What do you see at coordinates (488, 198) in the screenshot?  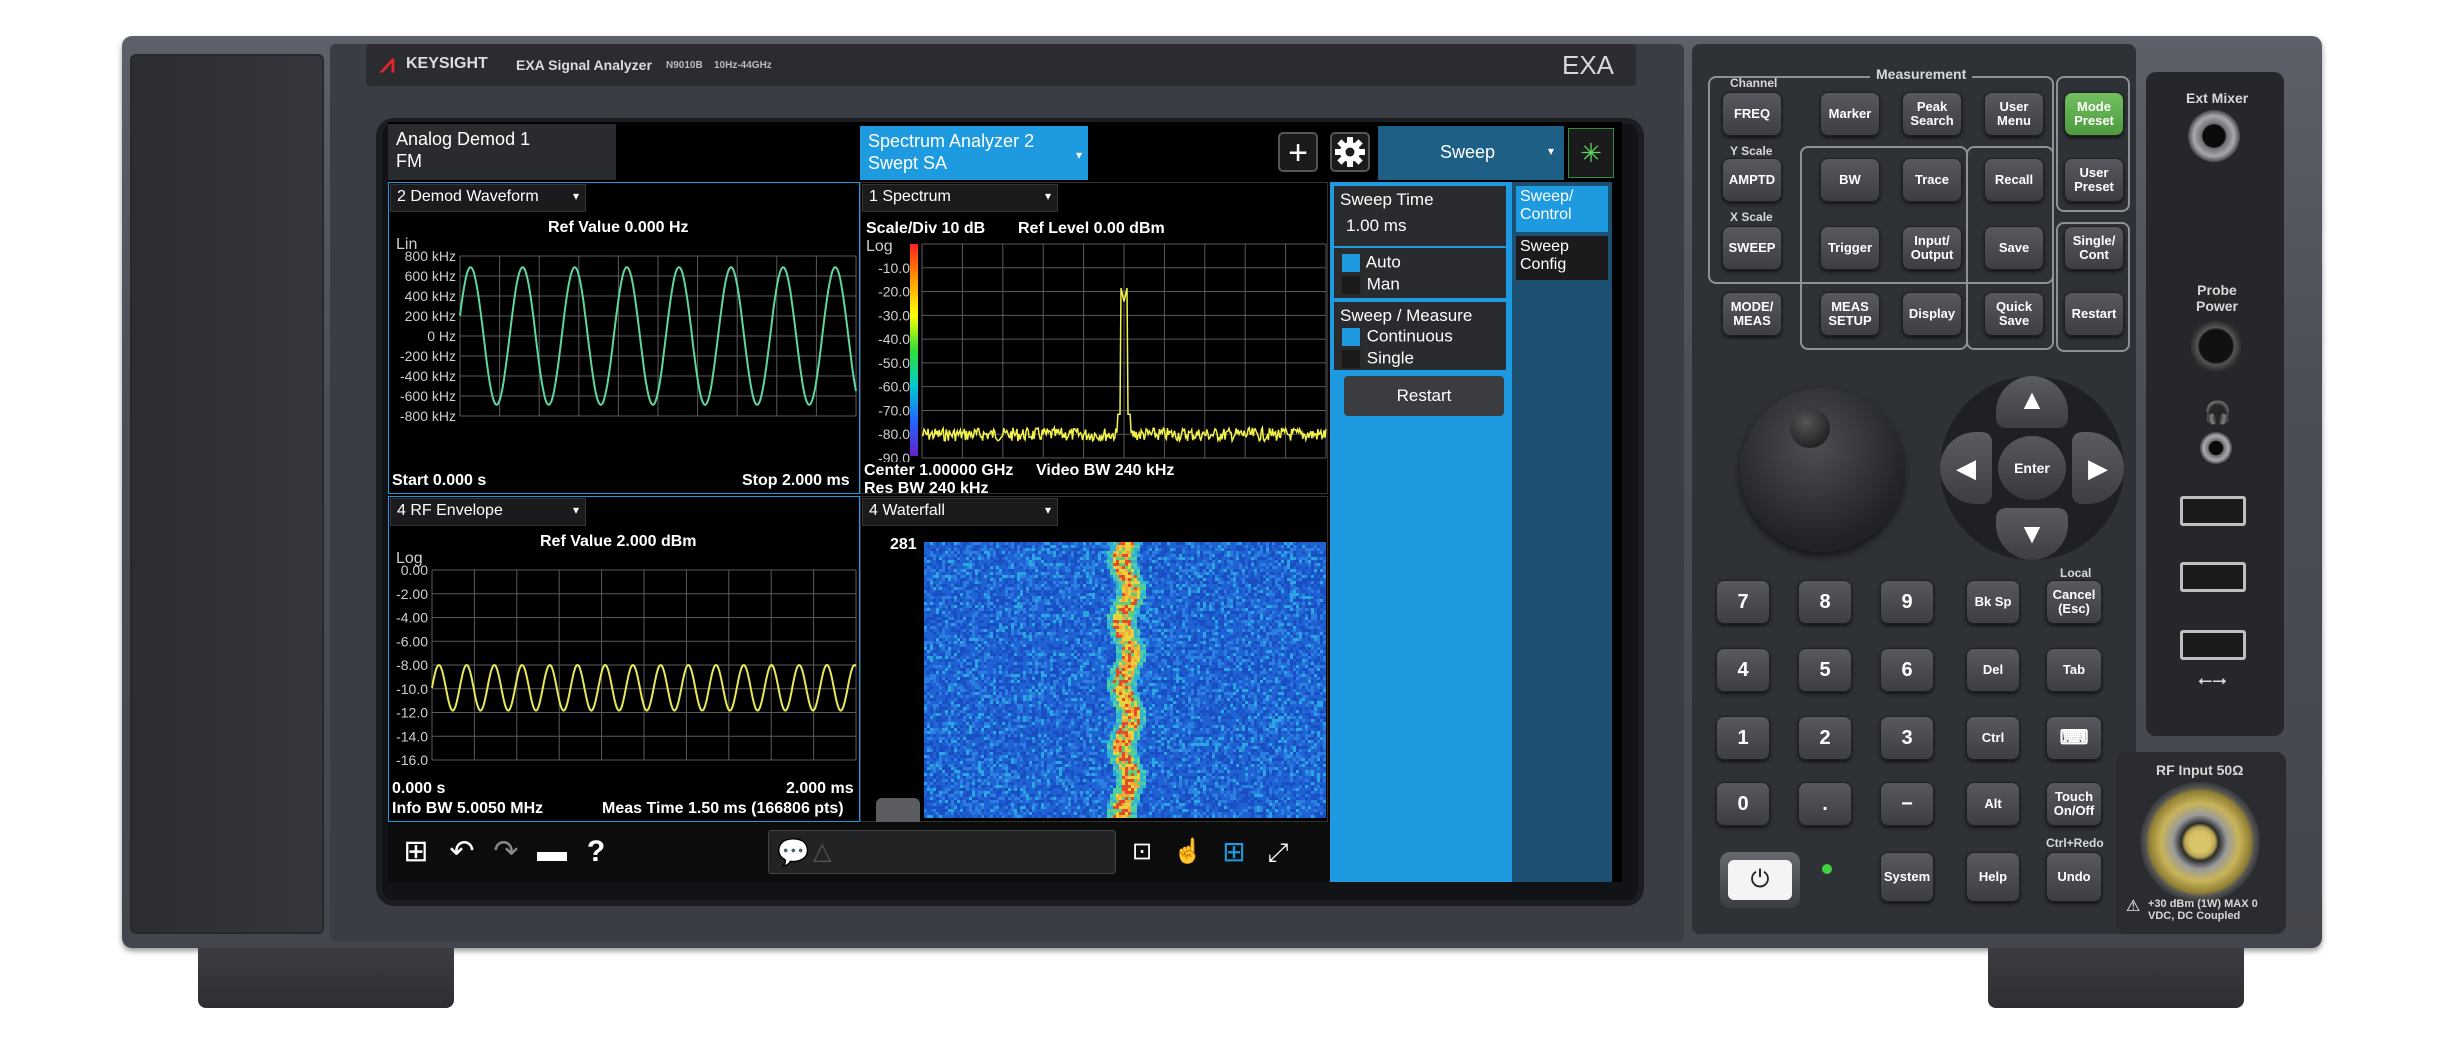 I see `window-selector-demod: 2 Demod Waveform` at bounding box center [488, 198].